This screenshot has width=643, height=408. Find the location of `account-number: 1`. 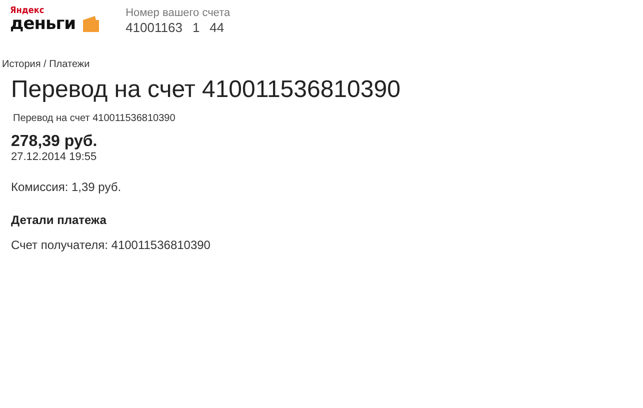

account-number: 1 is located at coordinates (196, 27).